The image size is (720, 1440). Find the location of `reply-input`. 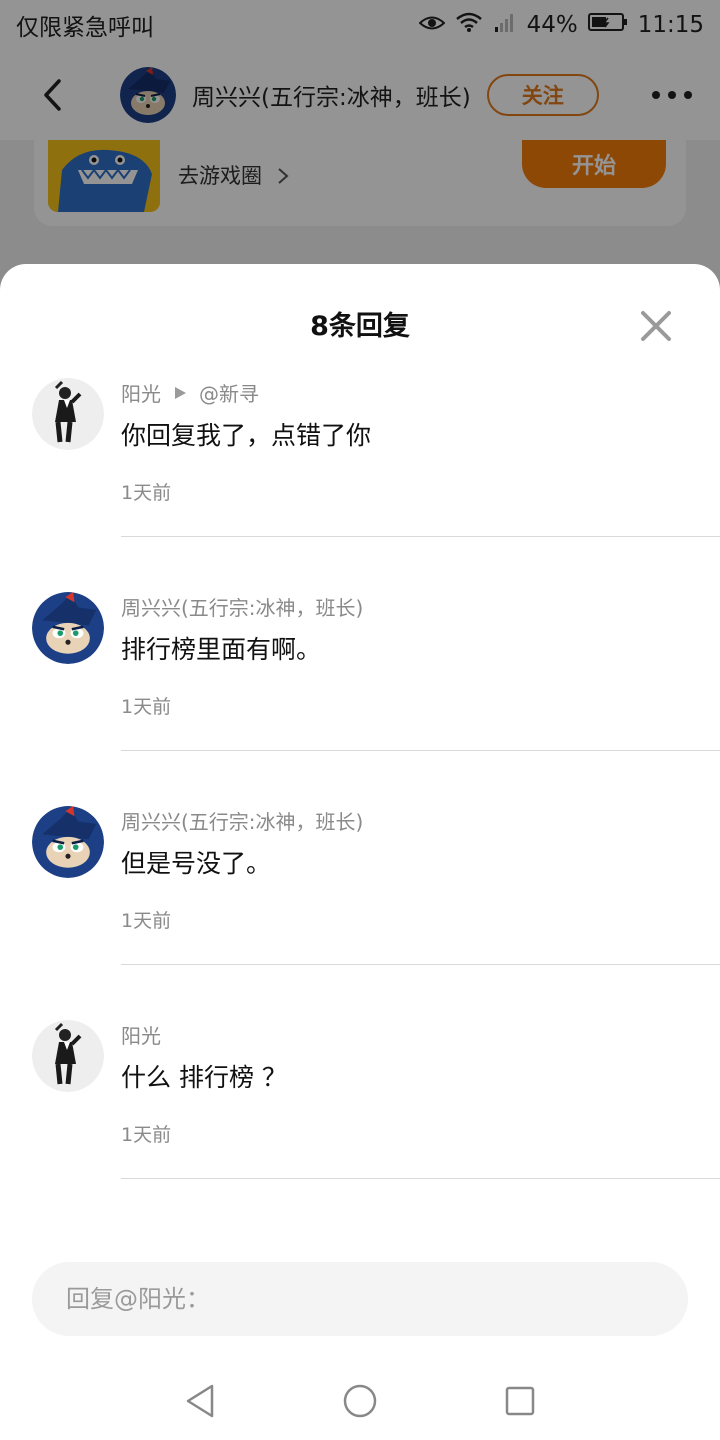

reply-input is located at coordinates (360, 1299).